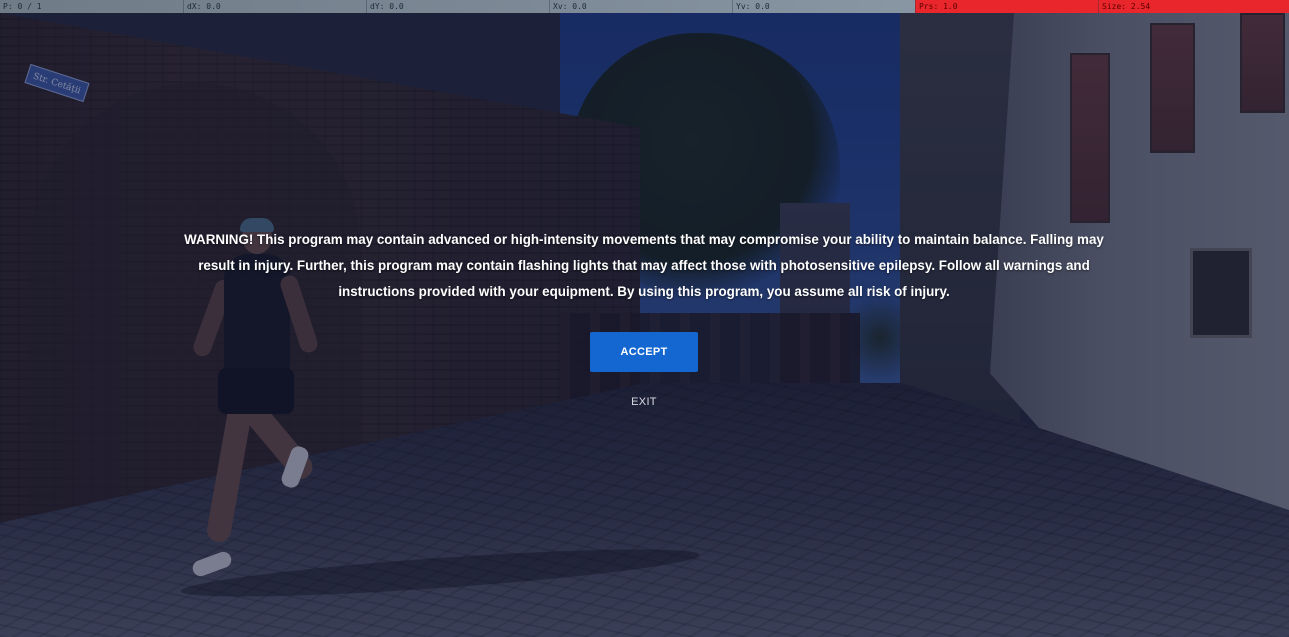 The image size is (1289, 637). Describe the element at coordinates (274, 6) in the screenshot. I see `debug-dx: dX: 0.0` at that location.